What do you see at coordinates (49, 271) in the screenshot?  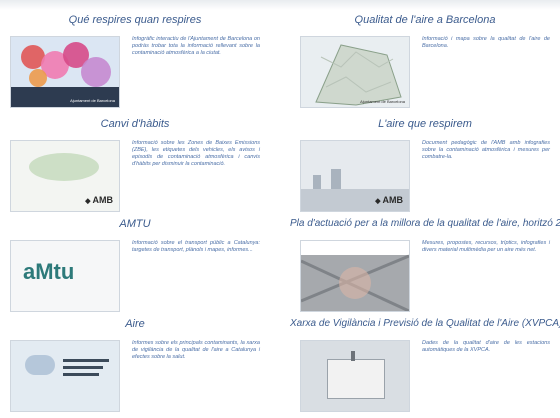 I see `amtu-logo: aMtu` at bounding box center [49, 271].